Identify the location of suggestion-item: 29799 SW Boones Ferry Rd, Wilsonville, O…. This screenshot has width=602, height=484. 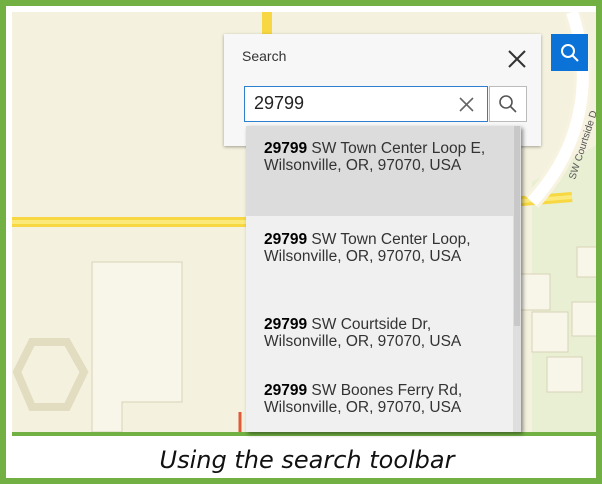
(379, 401).